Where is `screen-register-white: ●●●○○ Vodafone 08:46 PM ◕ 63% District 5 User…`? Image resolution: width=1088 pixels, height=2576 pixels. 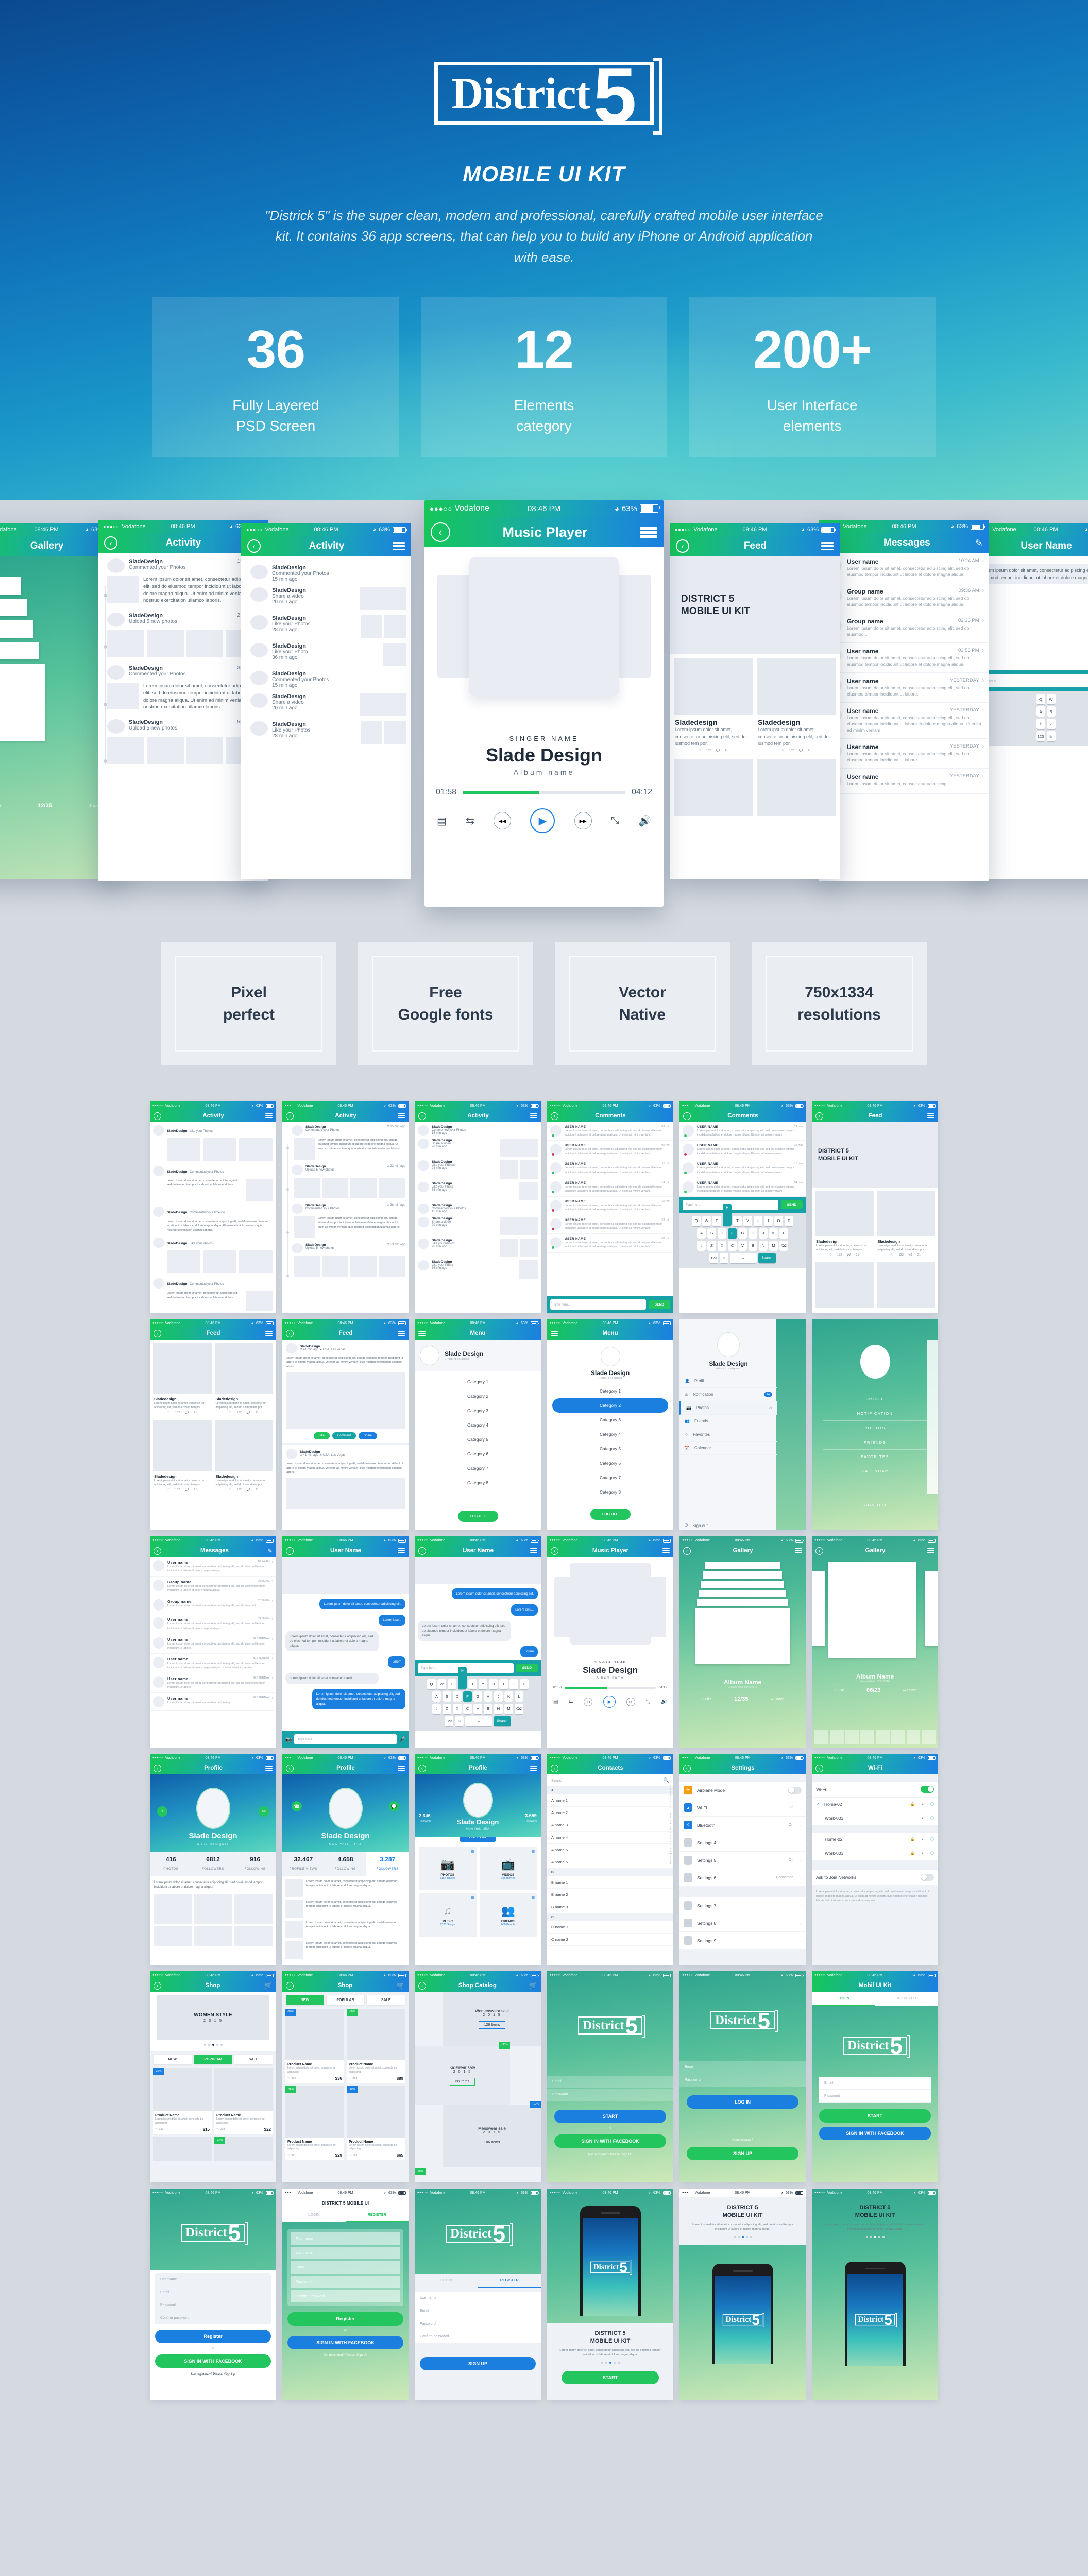 screen-register-white: ●●●○○ Vodafone 08:46 PM ◕ 63% District 5 User… is located at coordinates (213, 2294).